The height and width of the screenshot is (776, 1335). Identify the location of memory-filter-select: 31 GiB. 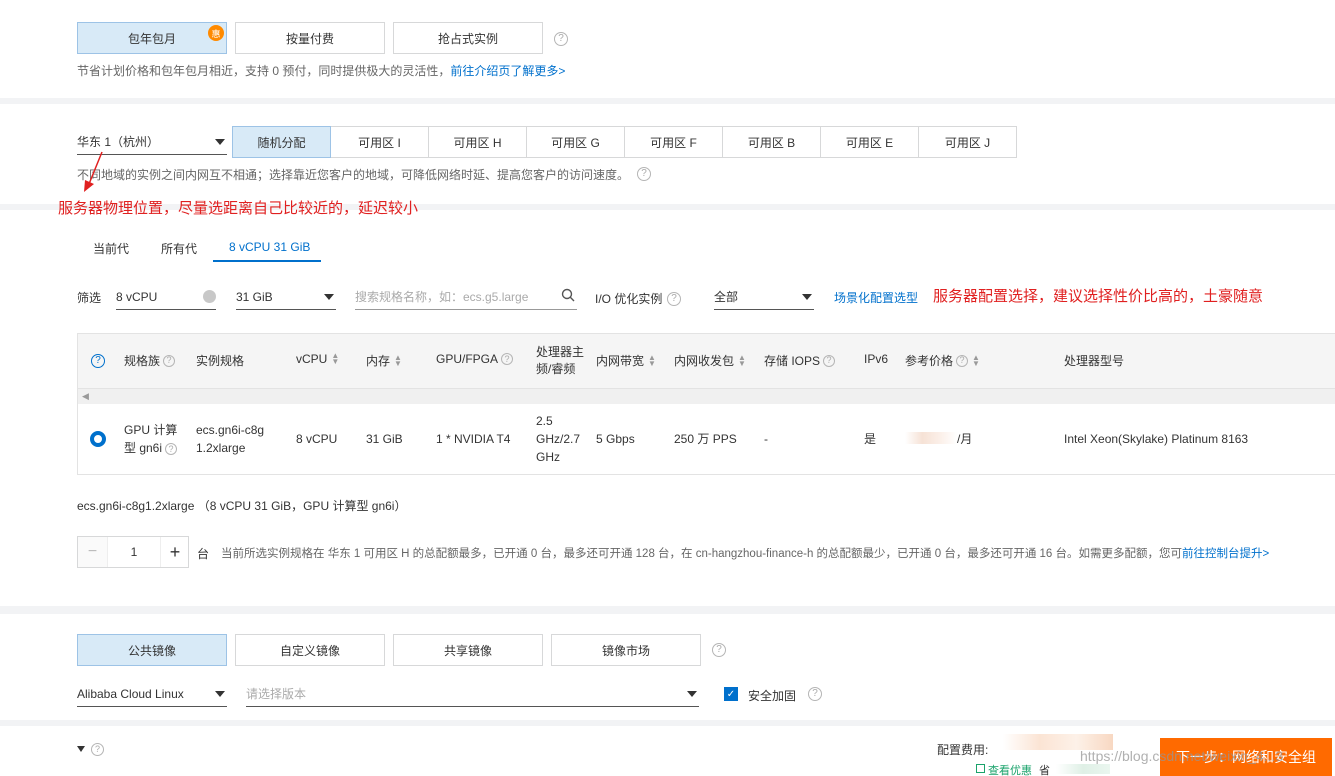
(286, 297).